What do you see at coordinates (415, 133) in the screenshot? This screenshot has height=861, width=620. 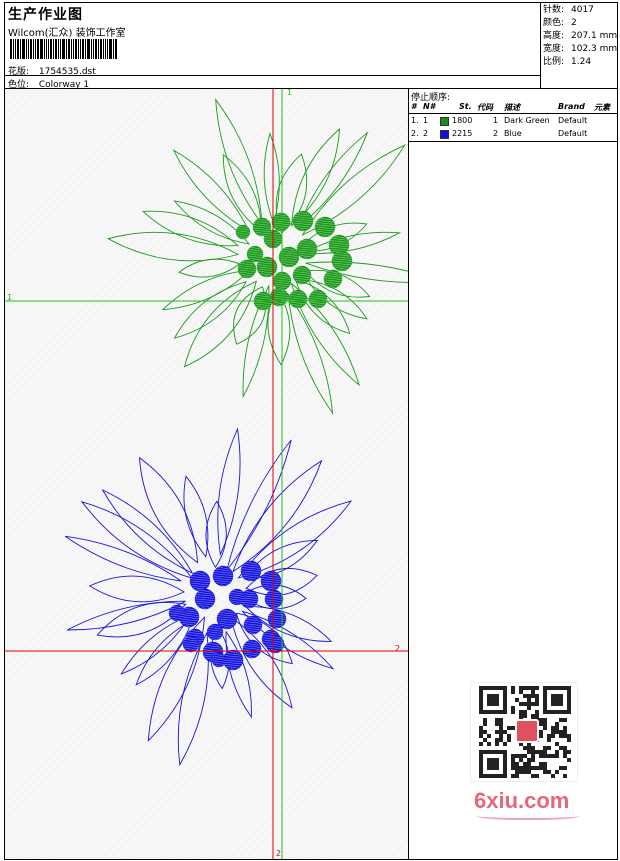 I see `row-index: 2.` at bounding box center [415, 133].